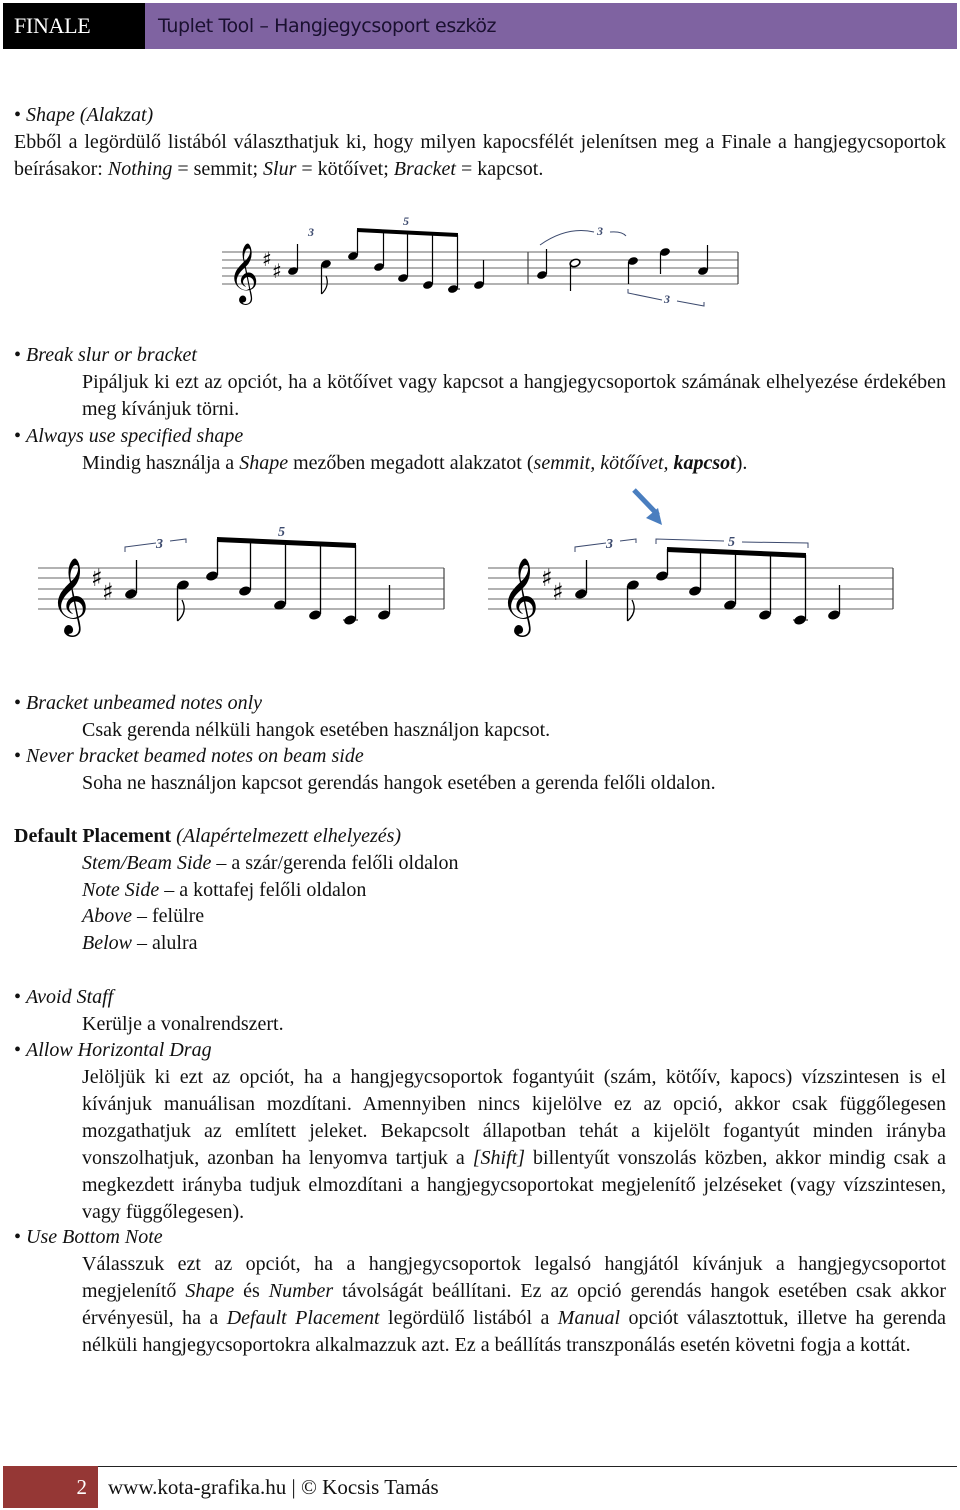 This screenshot has width=960, height=1510. I want to click on shape-heading: • Shape (Alakzat), so click(83, 115).